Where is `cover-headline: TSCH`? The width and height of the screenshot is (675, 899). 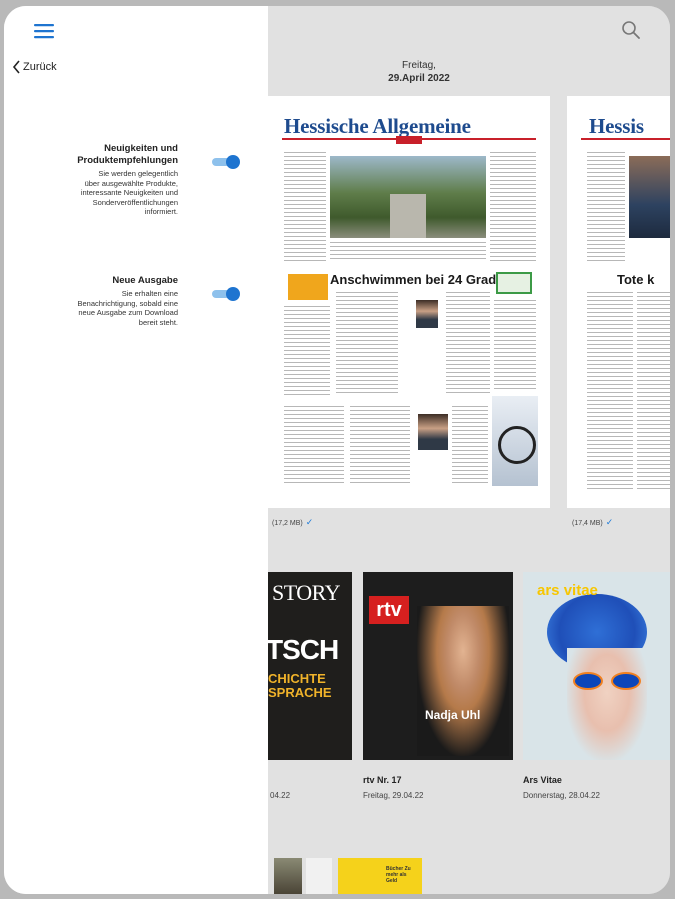 cover-headline: TSCH is located at coordinates (302, 649).